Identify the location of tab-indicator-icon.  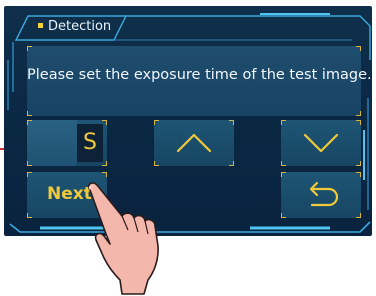
(40, 25).